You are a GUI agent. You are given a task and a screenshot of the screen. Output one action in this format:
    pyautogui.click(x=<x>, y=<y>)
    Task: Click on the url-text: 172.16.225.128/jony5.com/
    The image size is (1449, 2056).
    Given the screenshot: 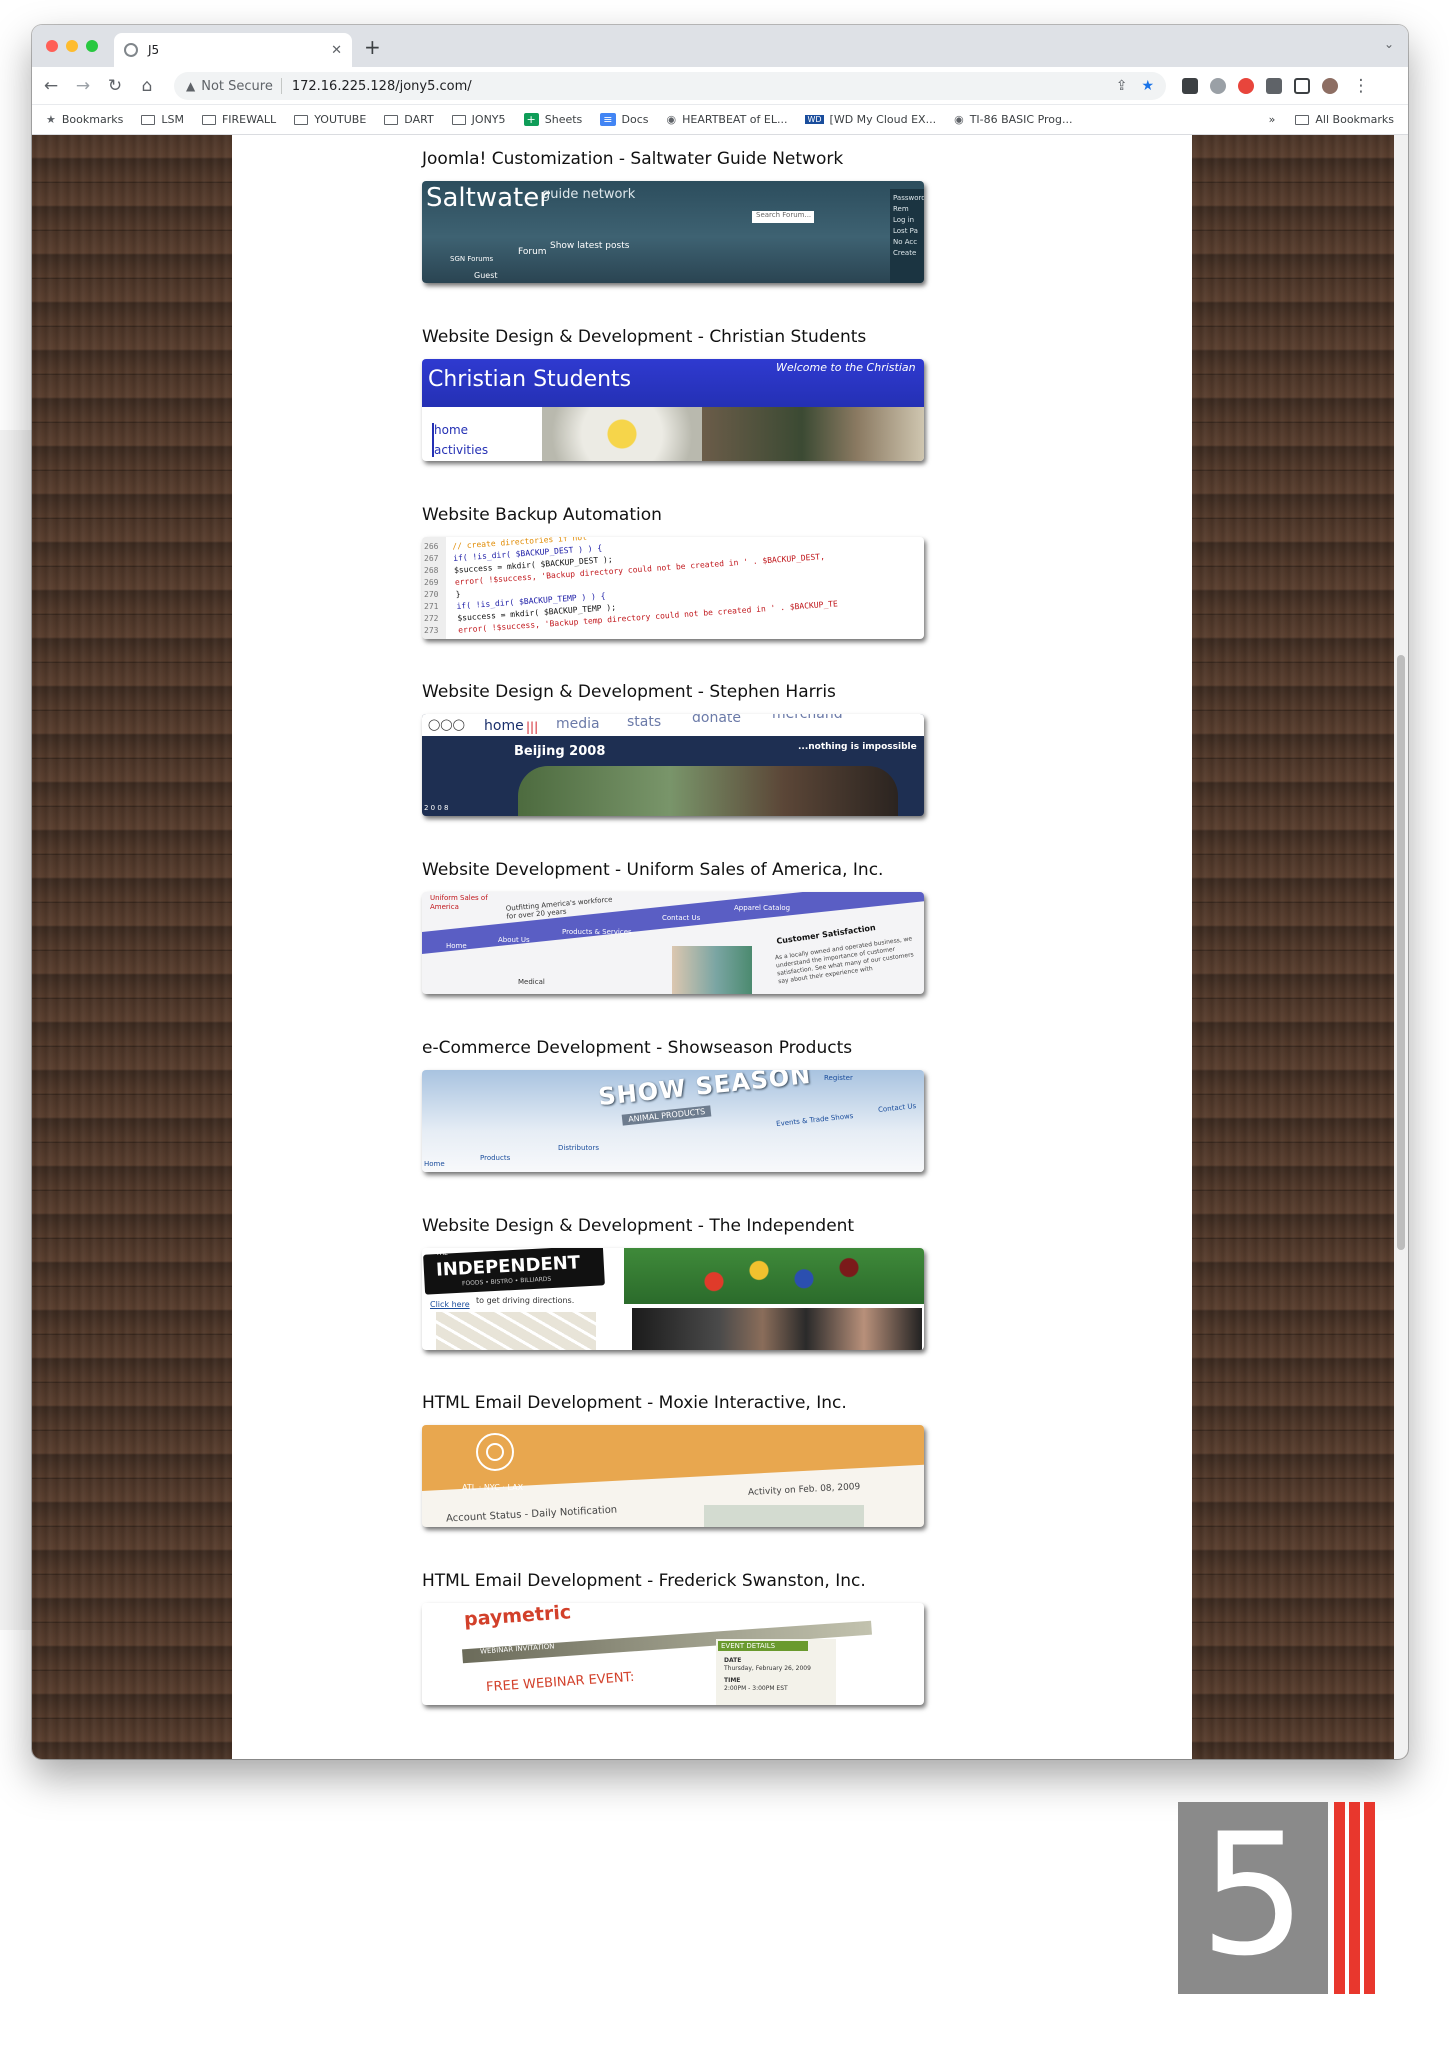 What is the action you would take?
    pyautogui.click(x=697, y=86)
    